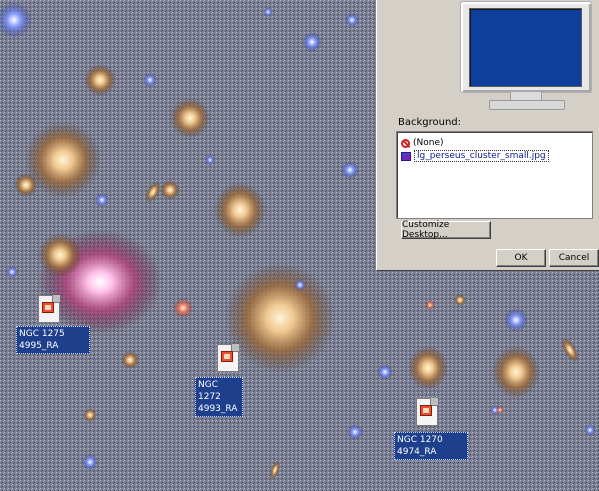 The height and width of the screenshot is (491, 599). Describe the element at coordinates (481, 156) in the screenshot. I see `list-item-label: lg_perseus_cluster_small.jpg` at that location.